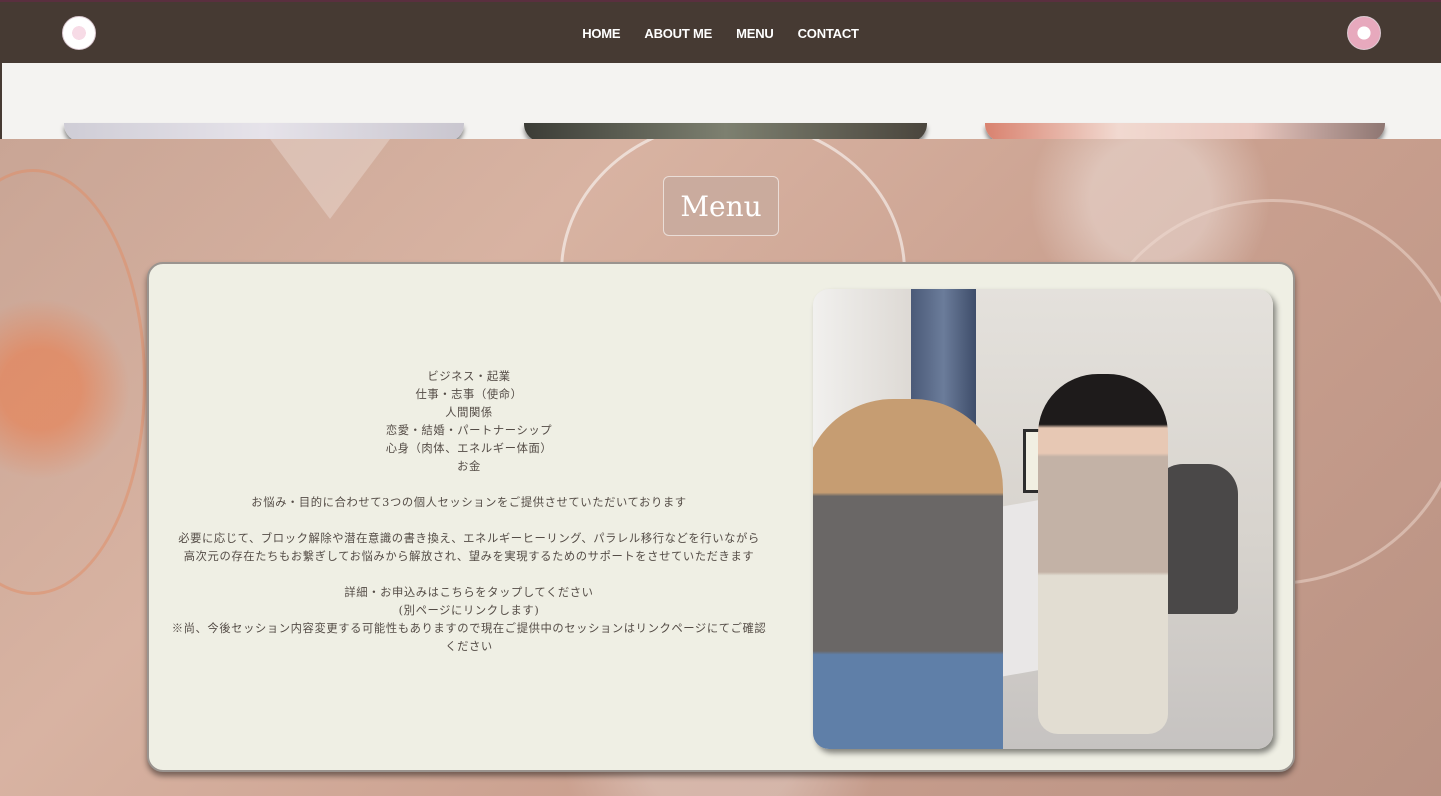  I want to click on nav-home: HOME, so click(601, 33).